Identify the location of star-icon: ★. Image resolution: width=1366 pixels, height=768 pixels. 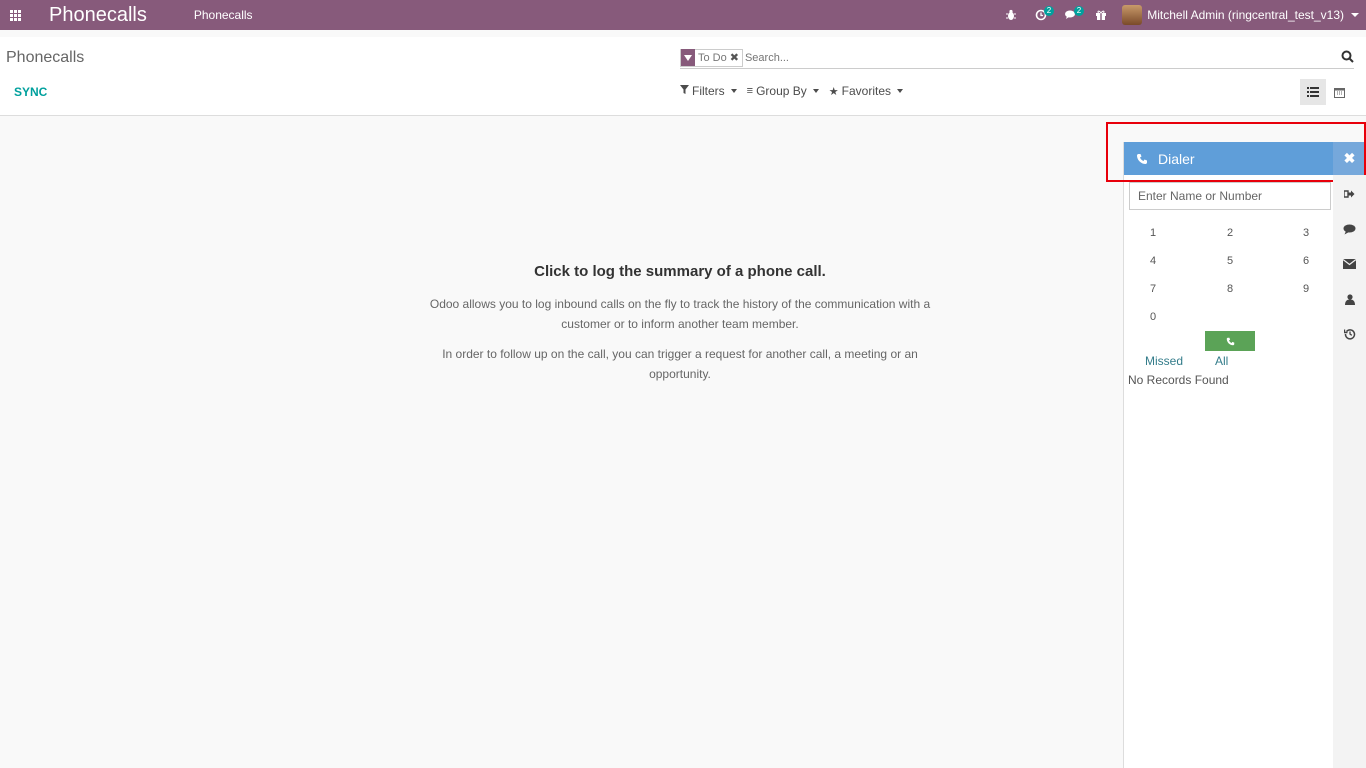
(833, 91).